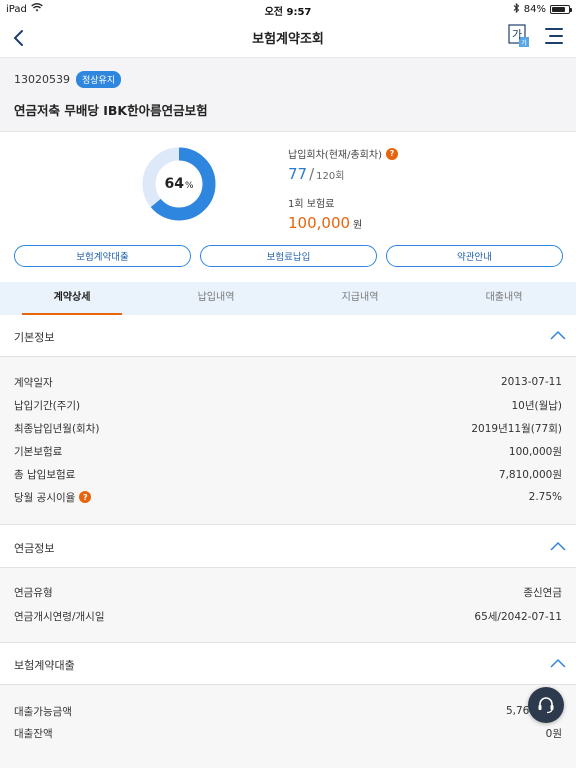 This screenshot has width=576, height=768. Describe the element at coordinates (561, 9) in the screenshot. I see `battery-icon` at that location.